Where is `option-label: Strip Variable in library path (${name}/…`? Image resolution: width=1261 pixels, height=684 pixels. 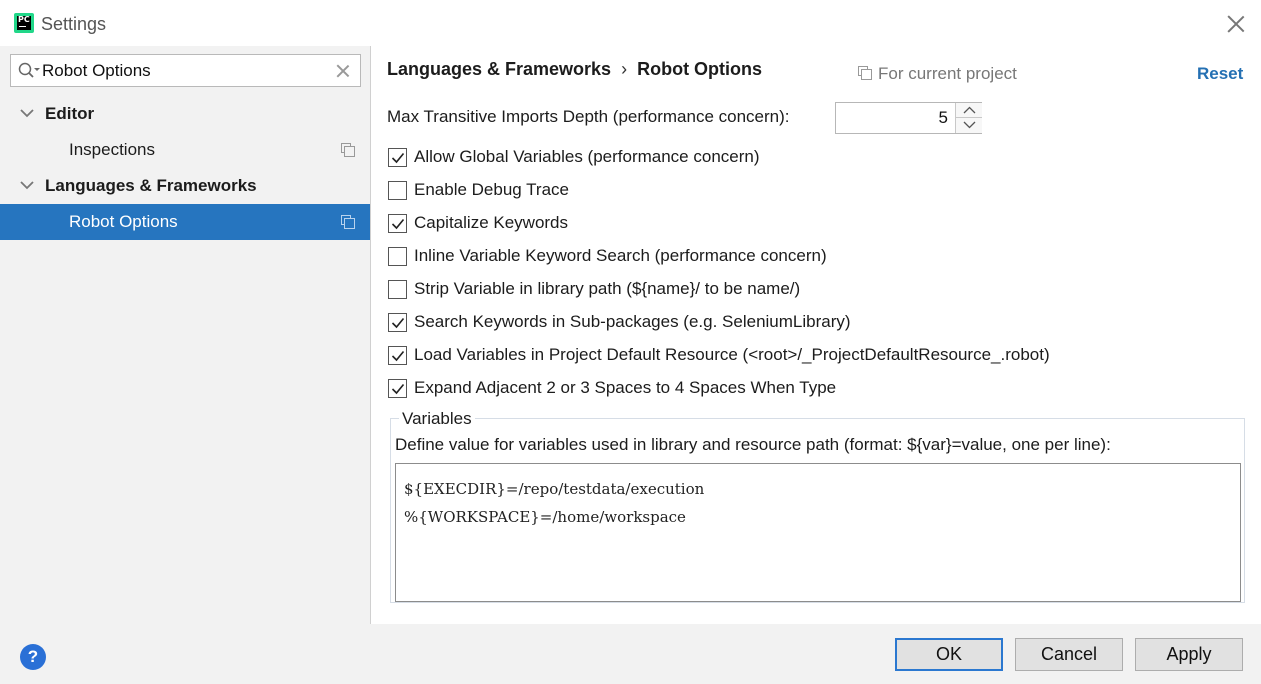
option-label: Strip Variable in library path (${name}/… is located at coordinates (607, 288).